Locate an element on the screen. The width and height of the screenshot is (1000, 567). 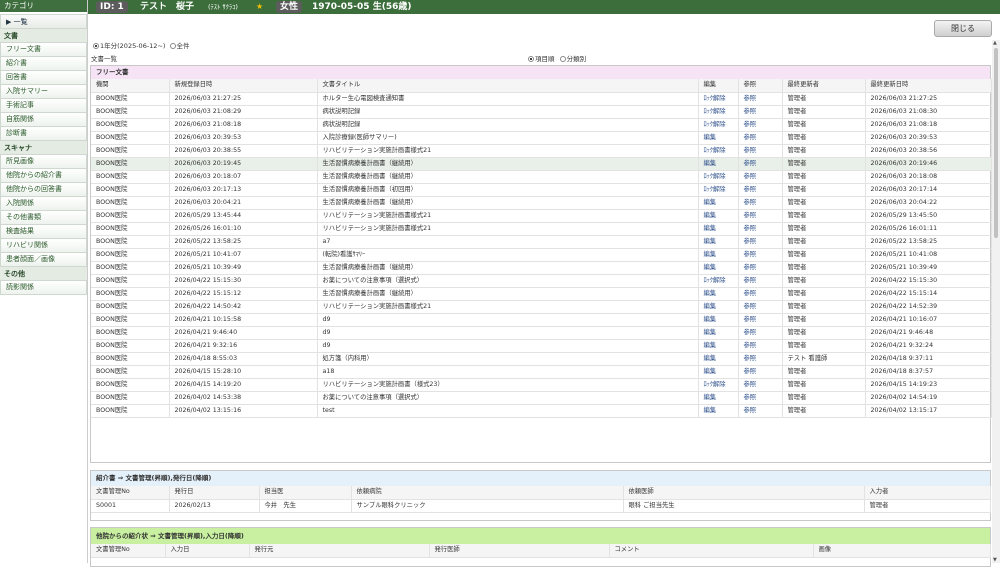
sidebar-item: 読影関係 is located at coordinates (43, 288).